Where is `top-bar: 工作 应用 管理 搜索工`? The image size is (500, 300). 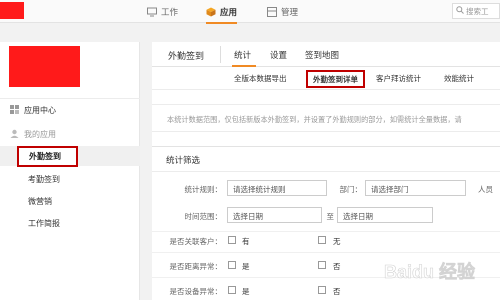 top-bar: 工作 应用 管理 搜索工 is located at coordinates (250, 12).